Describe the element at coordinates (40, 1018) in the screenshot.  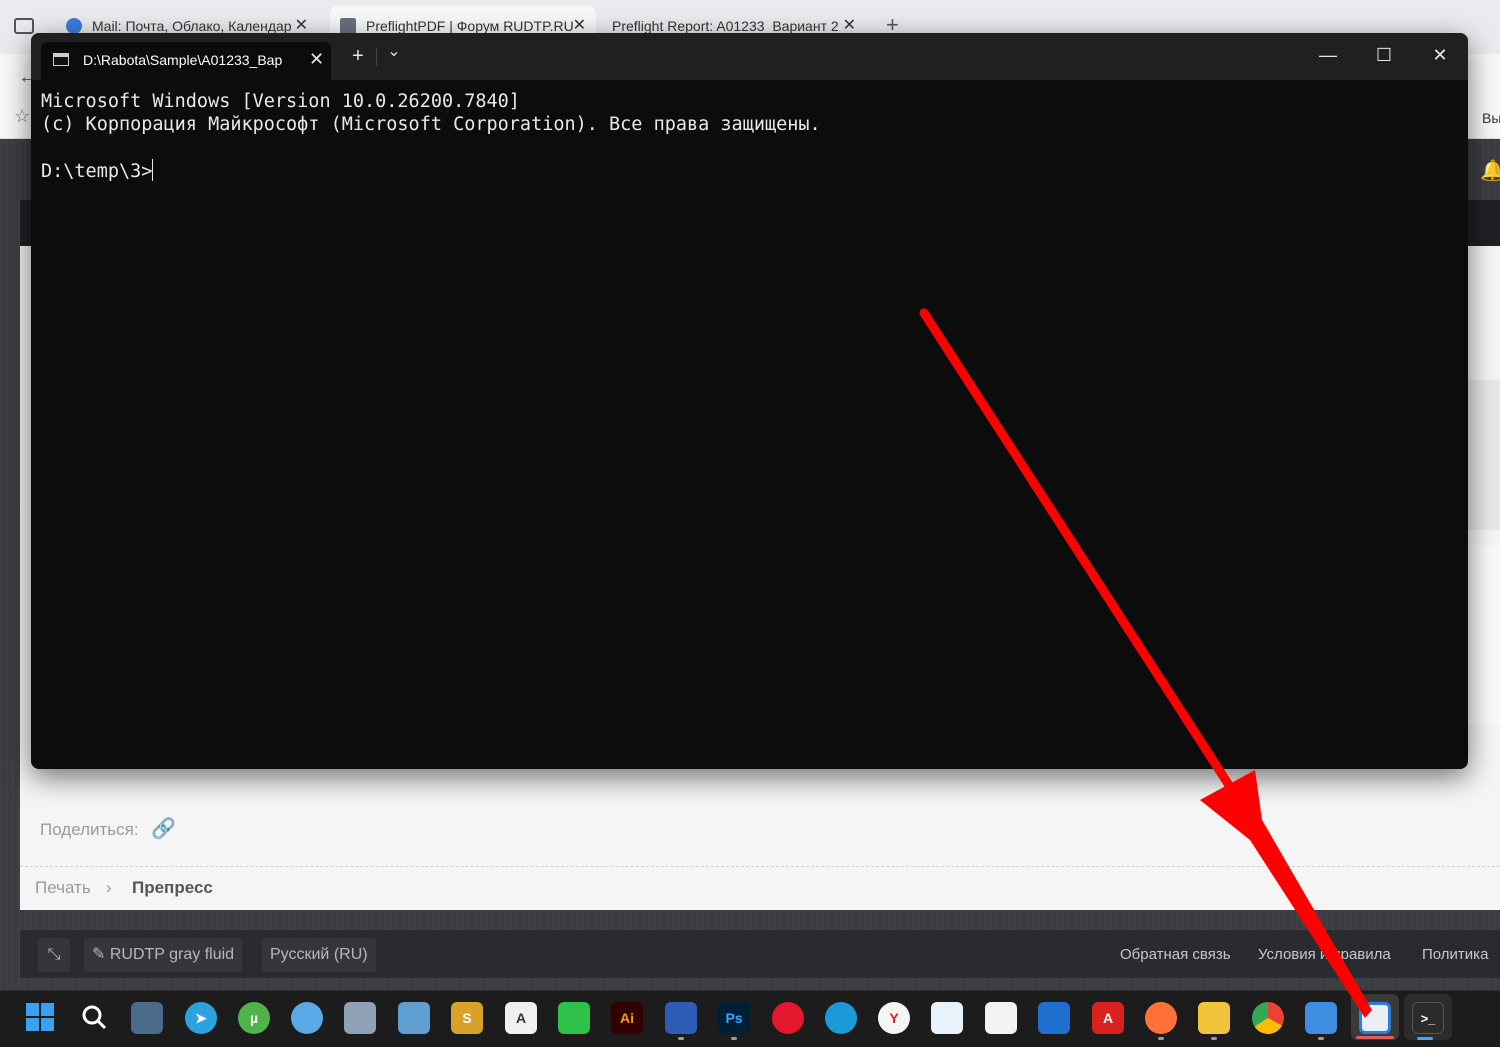
I see `windows-start-icon` at that location.